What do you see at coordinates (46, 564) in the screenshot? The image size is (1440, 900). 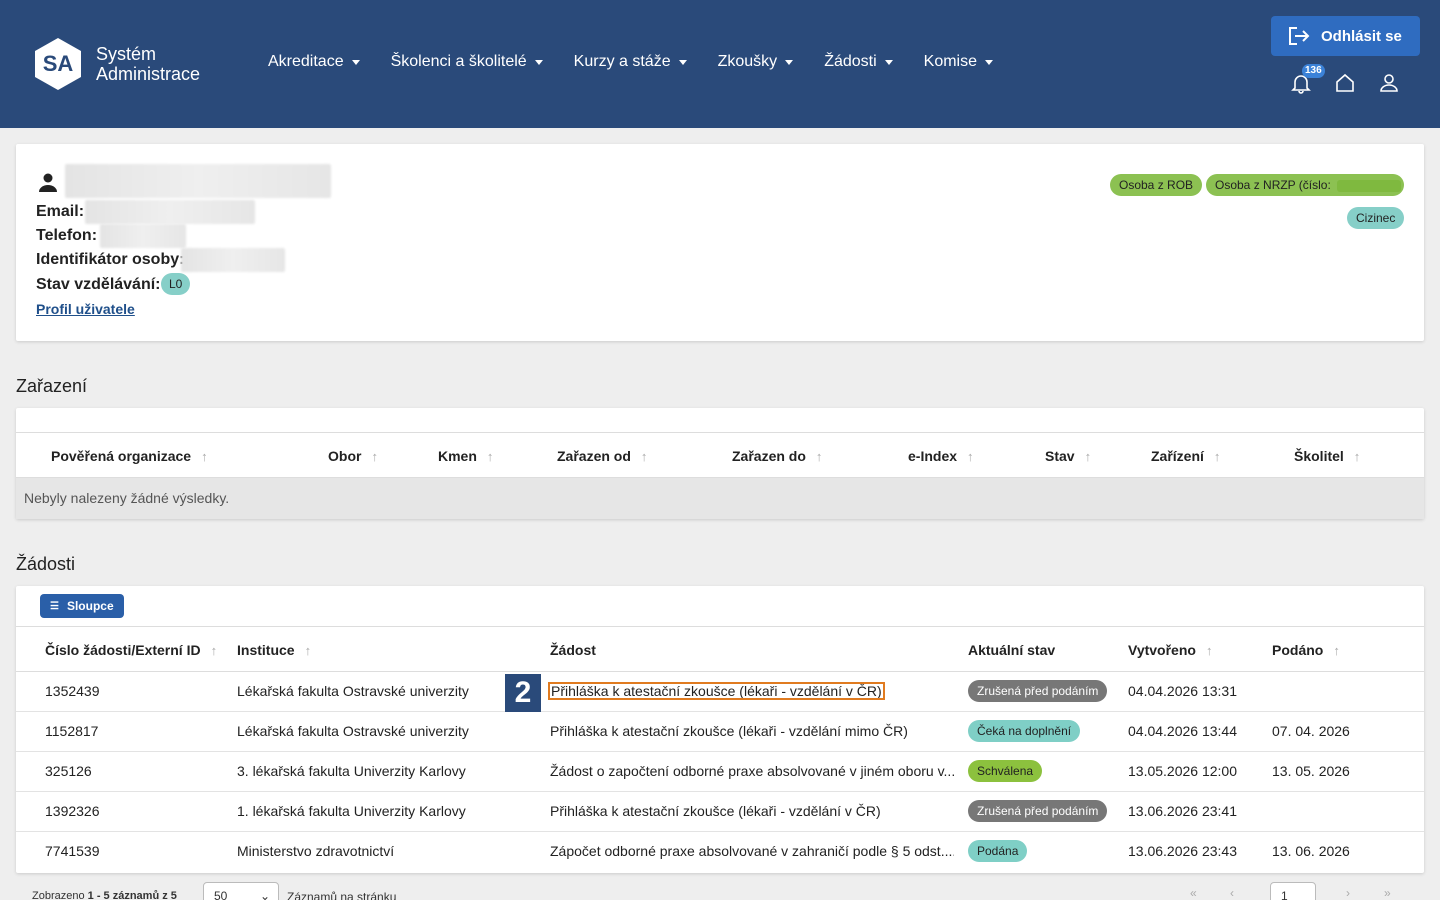 I see `zadosti-title: Žádosti` at bounding box center [46, 564].